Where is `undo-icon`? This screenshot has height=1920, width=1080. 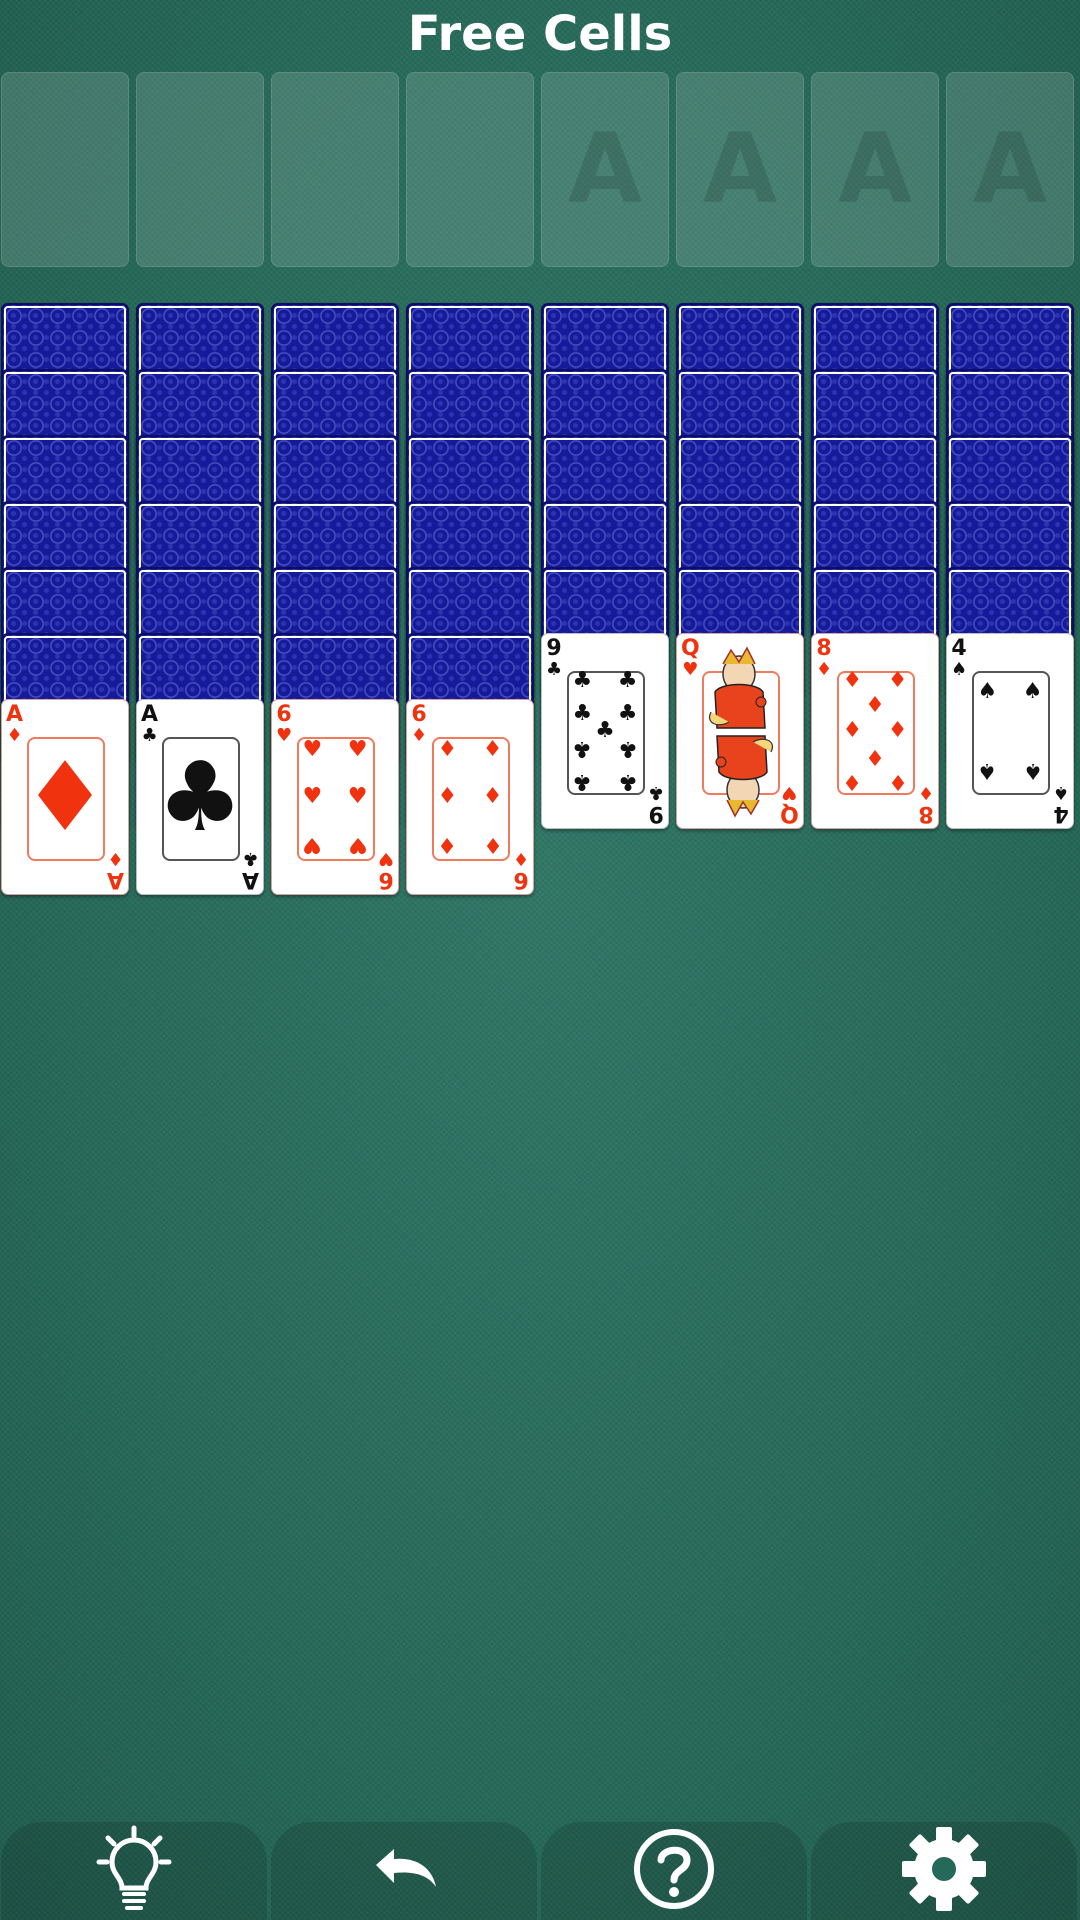 undo-icon is located at coordinates (404, 1871).